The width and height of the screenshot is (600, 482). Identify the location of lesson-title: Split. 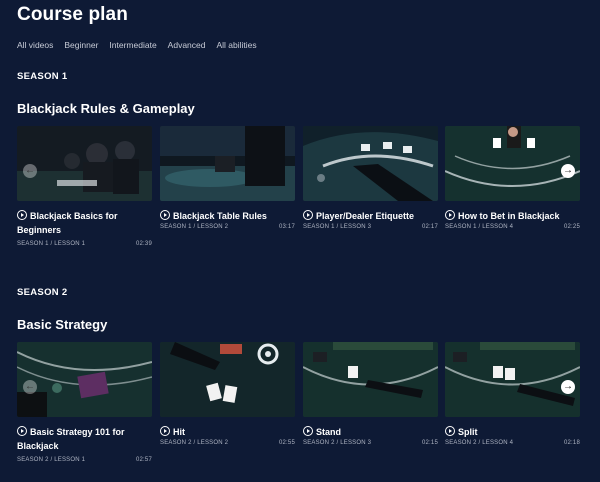
(512, 432).